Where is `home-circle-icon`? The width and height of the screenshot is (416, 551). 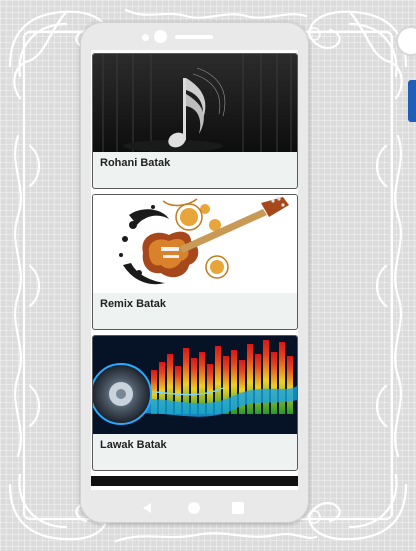
home-circle-icon is located at coordinates (194, 508).